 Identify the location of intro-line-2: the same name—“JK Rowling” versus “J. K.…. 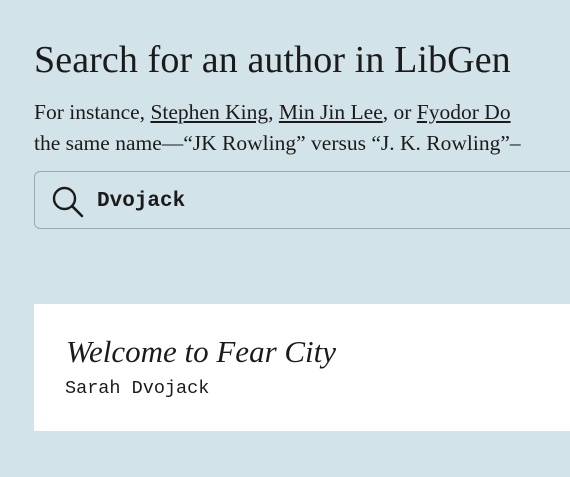
(277, 143).